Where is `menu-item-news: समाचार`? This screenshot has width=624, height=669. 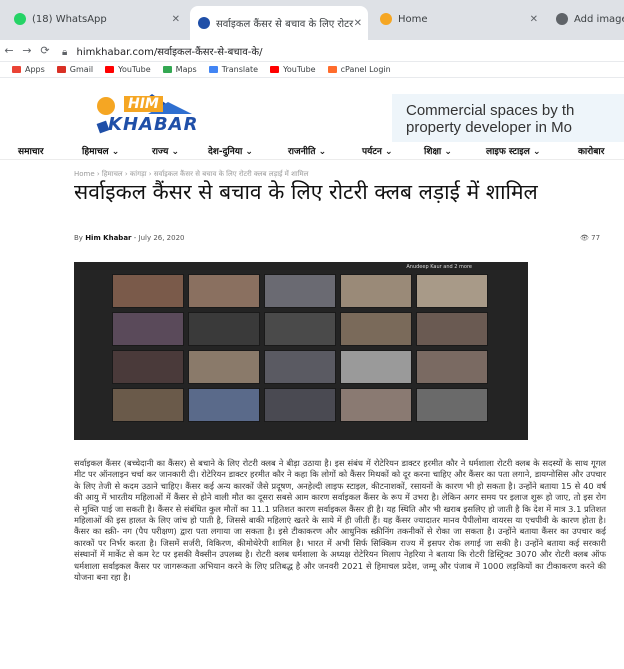 menu-item-news: समाचार is located at coordinates (31, 150).